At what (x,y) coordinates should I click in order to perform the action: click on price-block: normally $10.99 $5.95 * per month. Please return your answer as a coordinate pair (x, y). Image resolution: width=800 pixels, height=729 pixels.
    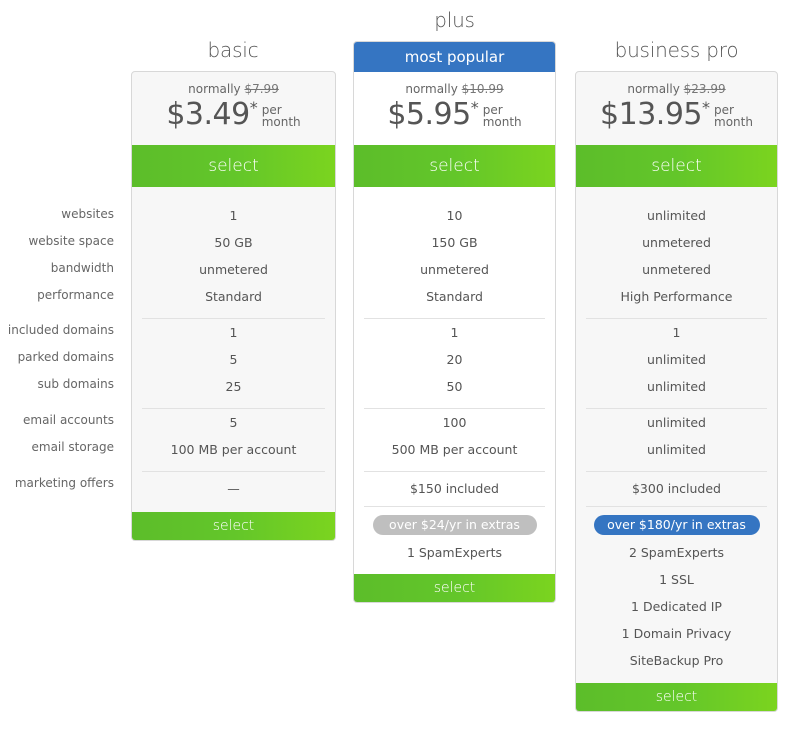
    Looking at the image, I should click on (454, 108).